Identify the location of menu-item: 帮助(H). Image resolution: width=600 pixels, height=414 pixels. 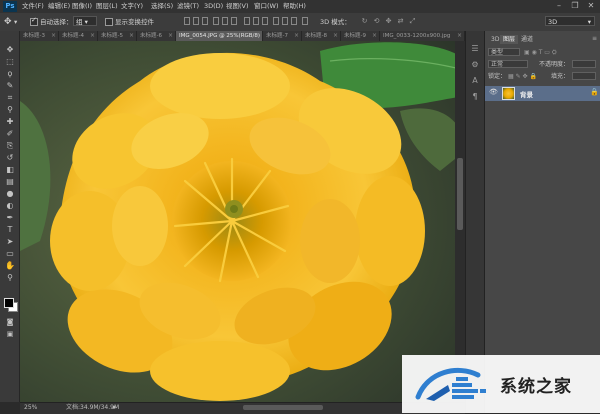
(294, 6).